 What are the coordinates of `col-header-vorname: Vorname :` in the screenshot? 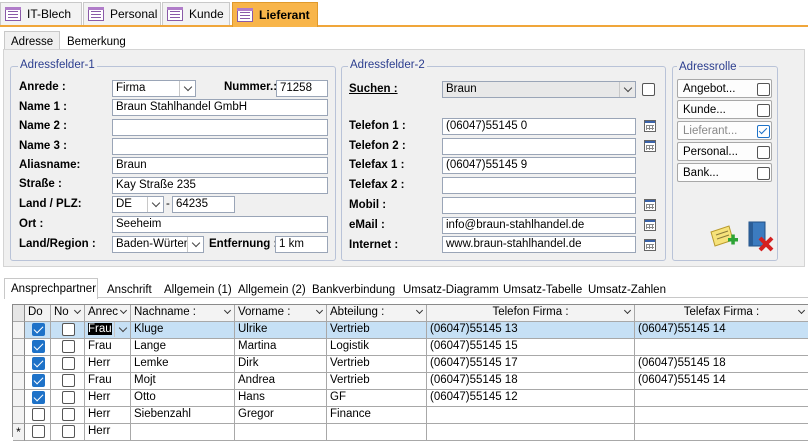 It's located at (281, 313).